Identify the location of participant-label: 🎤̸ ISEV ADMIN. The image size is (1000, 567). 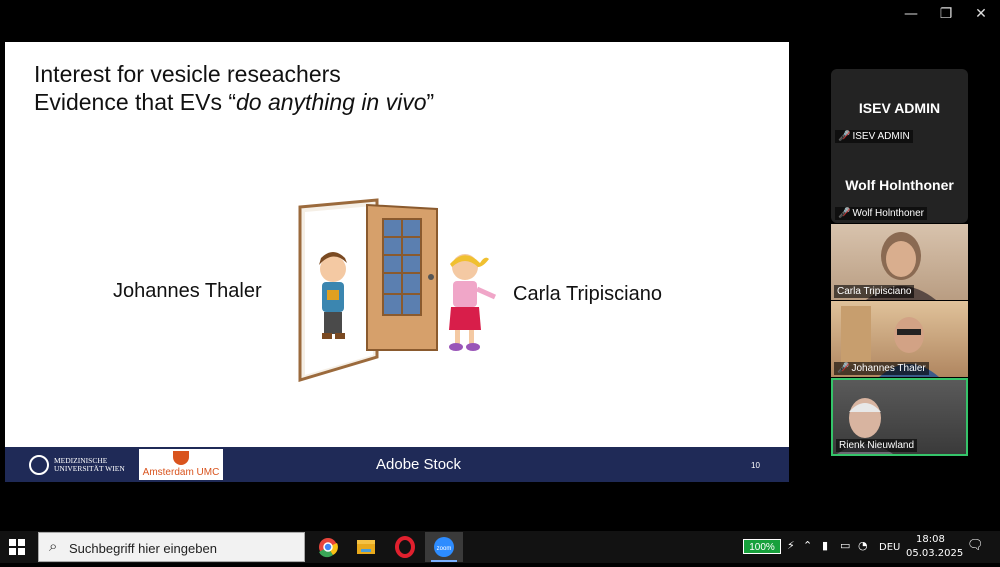
(874, 136).